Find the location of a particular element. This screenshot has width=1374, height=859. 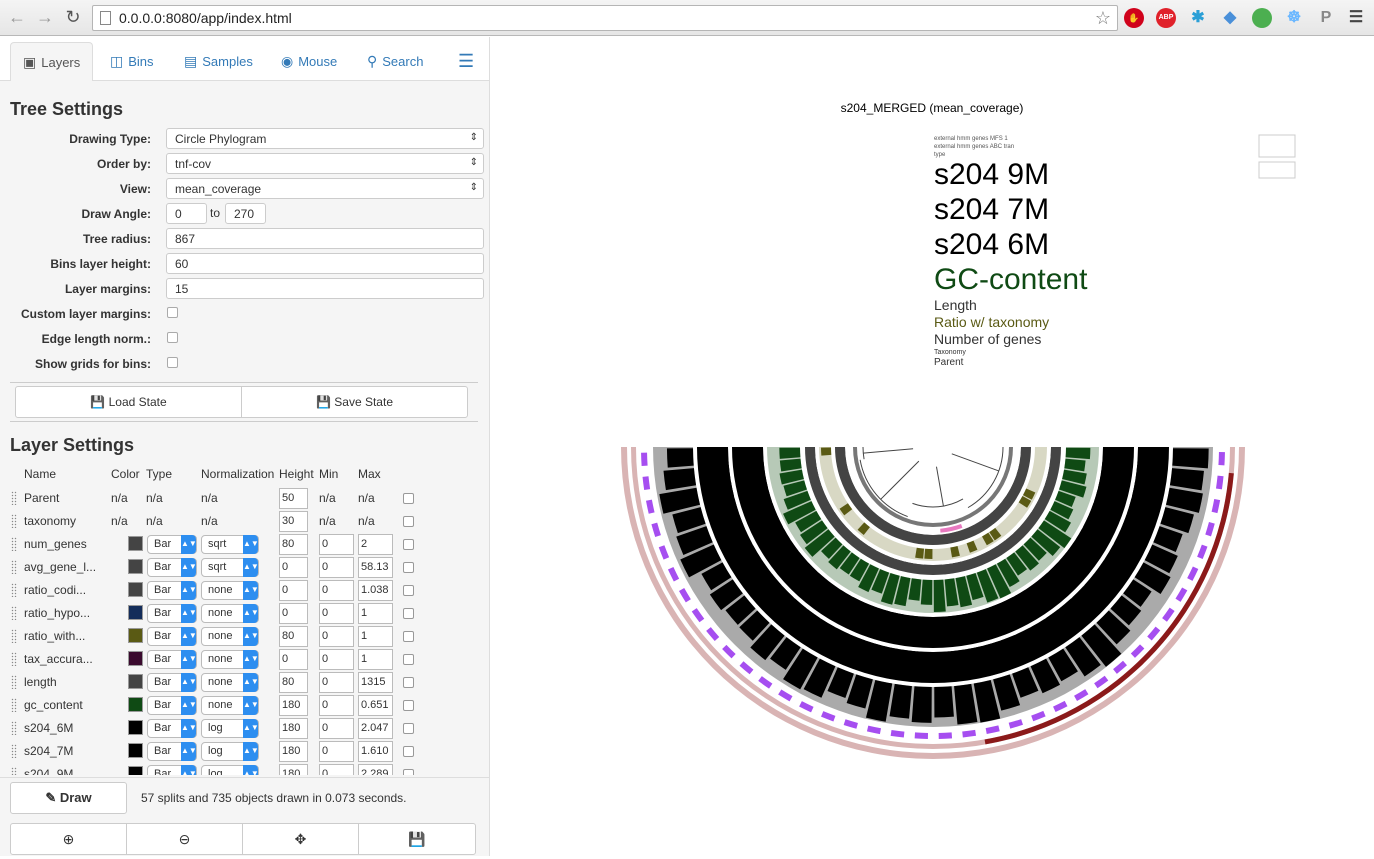

layer-normalization-select: log ▲▼ is located at coordinates (230, 728).